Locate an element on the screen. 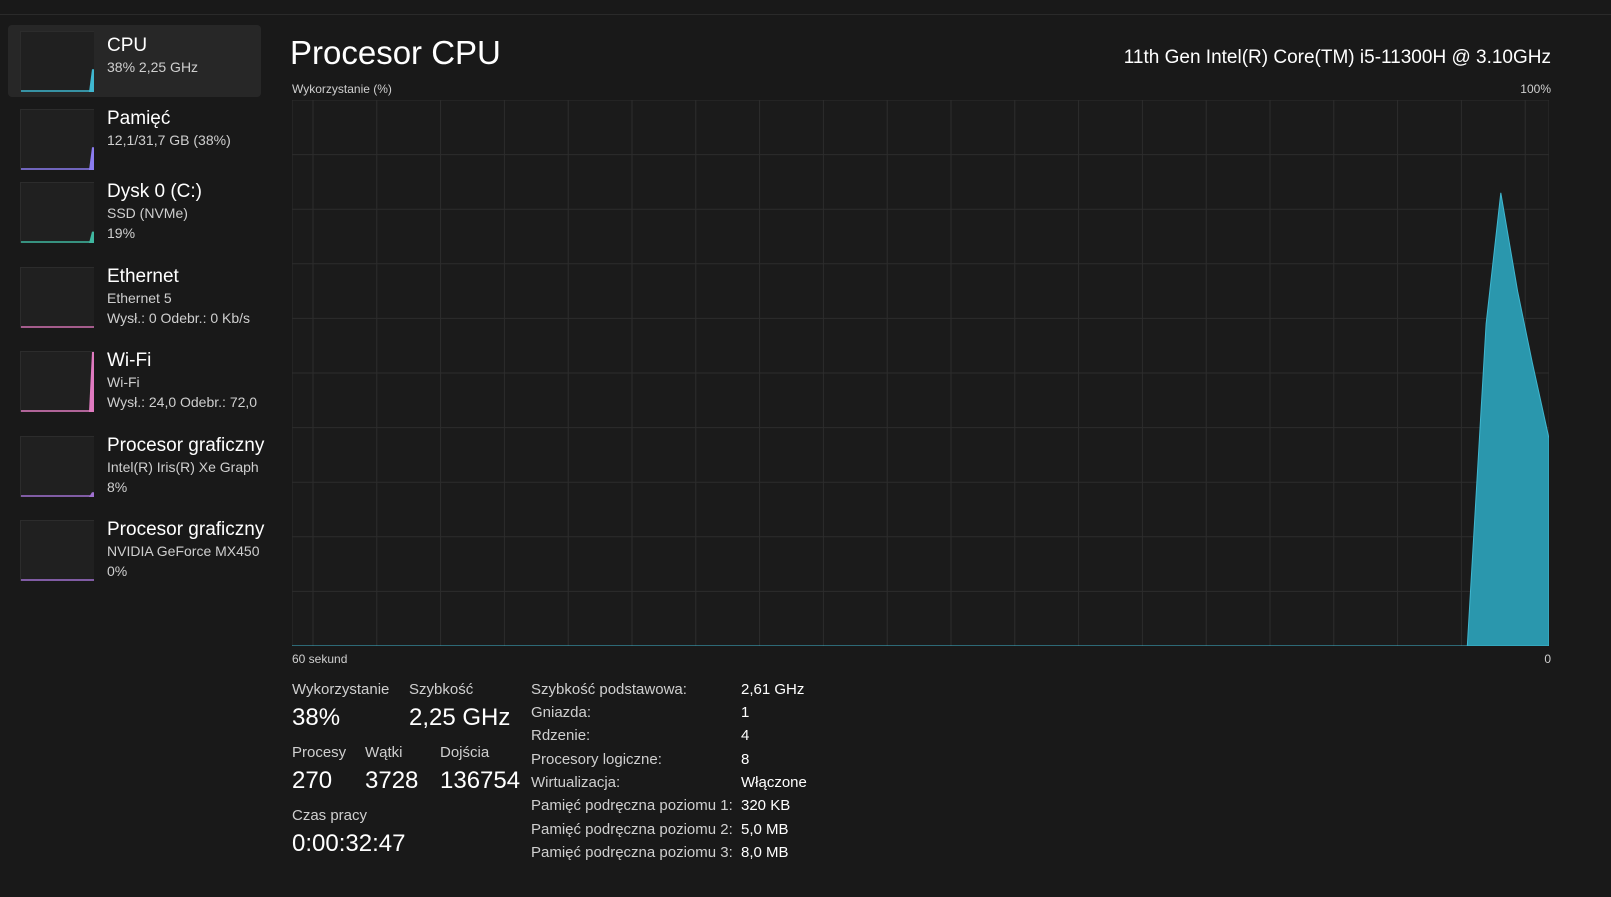 The width and height of the screenshot is (1611, 897). speed-value: 2,25 GHz is located at coordinates (460, 717).